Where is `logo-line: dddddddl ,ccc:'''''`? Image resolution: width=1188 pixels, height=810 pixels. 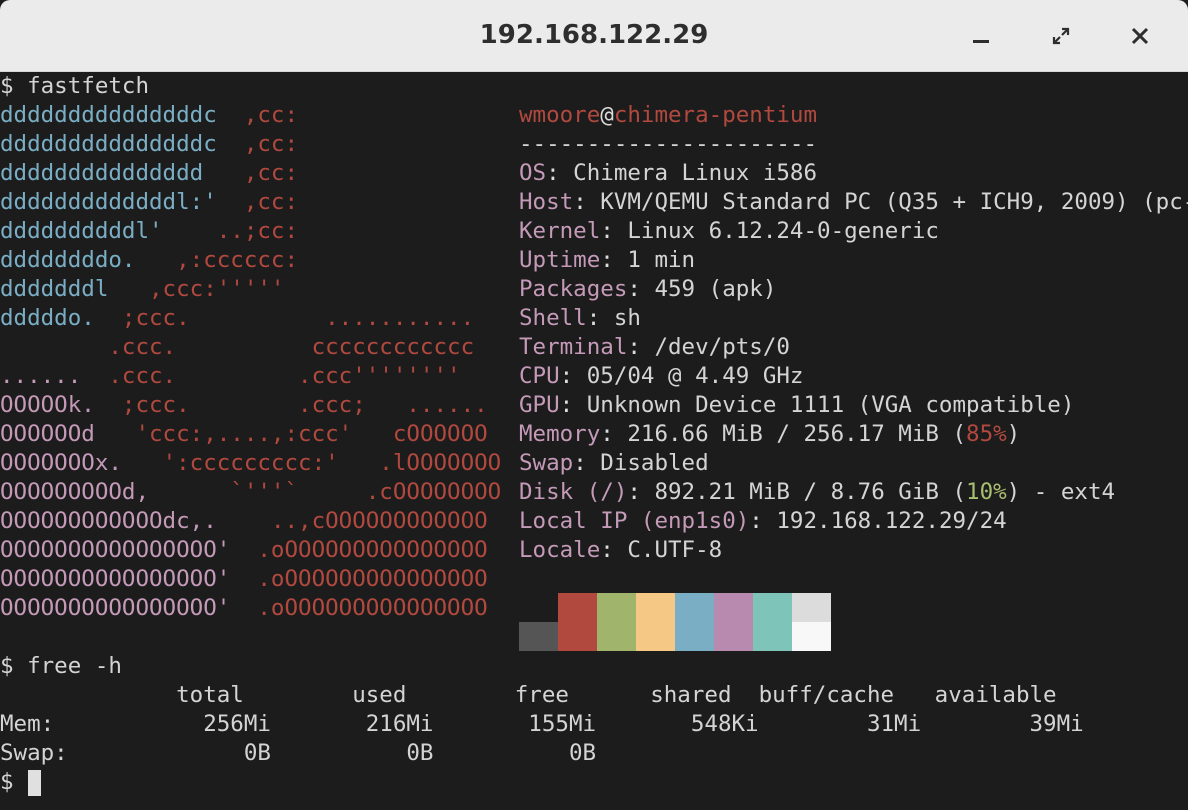
logo-line: dddddddl ,ccc:''''' is located at coordinates (142, 289).